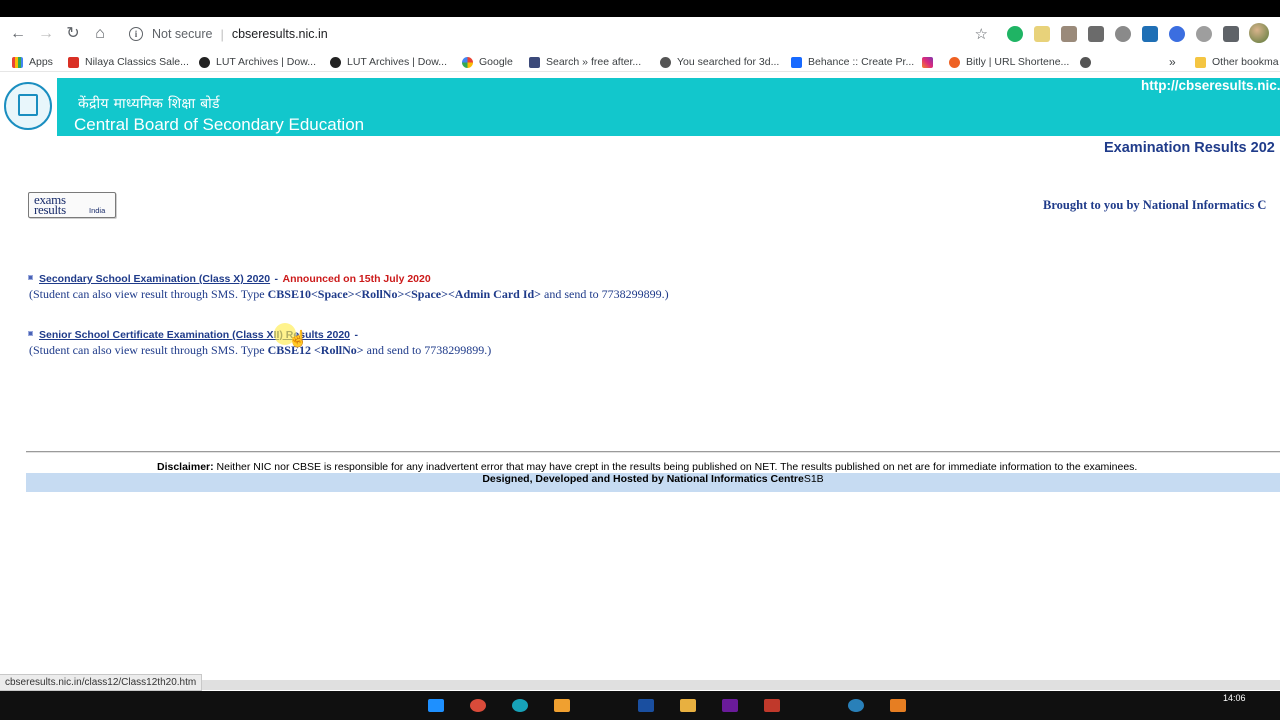  What do you see at coordinates (1204, 34) in the screenshot?
I see `globe-extension-icon` at bounding box center [1204, 34].